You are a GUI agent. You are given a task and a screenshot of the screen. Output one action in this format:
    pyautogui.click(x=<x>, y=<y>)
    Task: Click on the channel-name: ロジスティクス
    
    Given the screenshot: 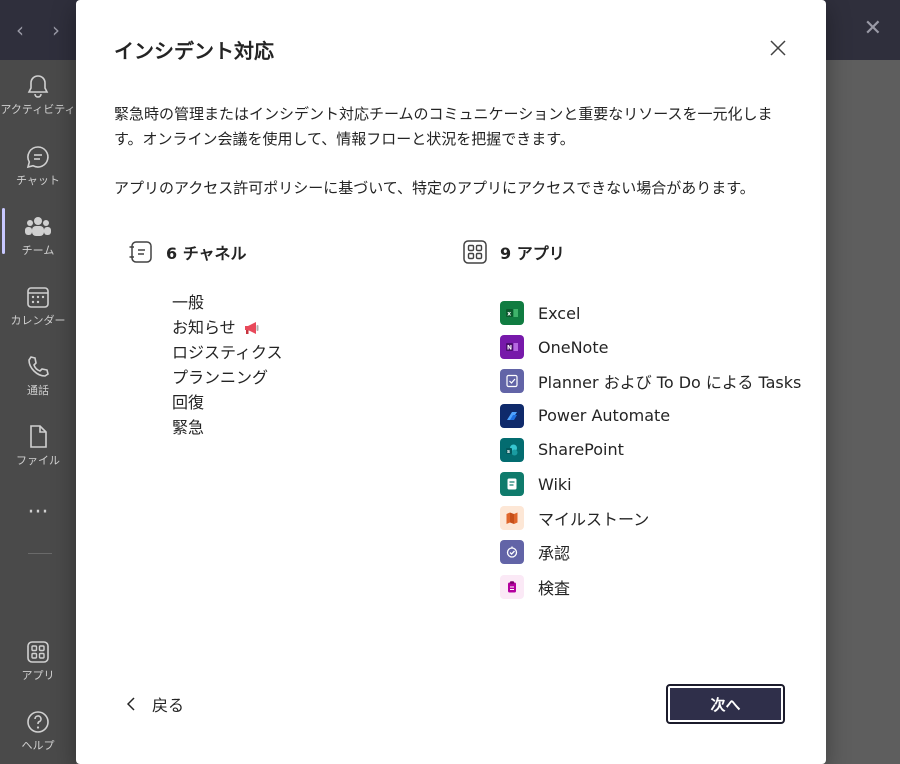 What is the action you would take?
    pyautogui.click(x=227, y=352)
    